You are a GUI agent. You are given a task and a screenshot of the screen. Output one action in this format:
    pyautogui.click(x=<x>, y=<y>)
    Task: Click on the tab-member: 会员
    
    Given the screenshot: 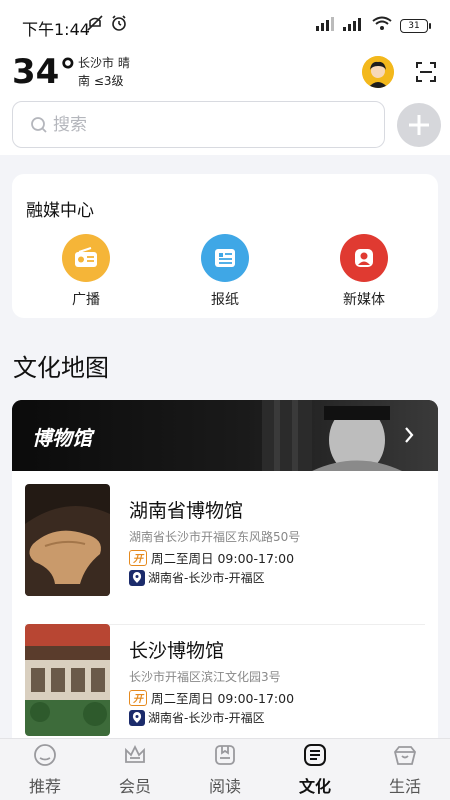 What is the action you would take?
    pyautogui.click(x=135, y=769)
    